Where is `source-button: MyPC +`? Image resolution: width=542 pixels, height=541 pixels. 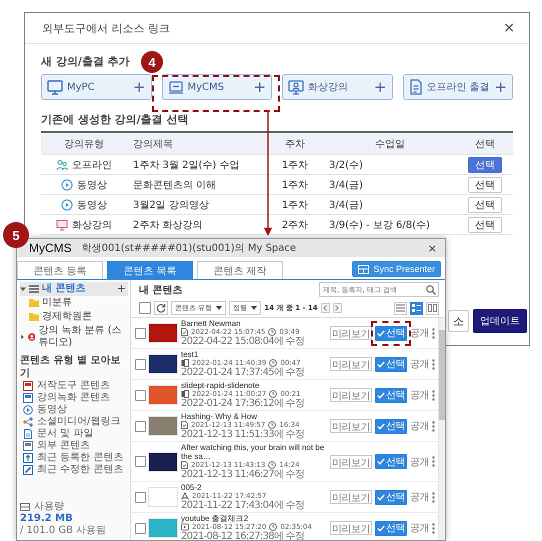
source-button: MyPC + is located at coordinates (96, 87).